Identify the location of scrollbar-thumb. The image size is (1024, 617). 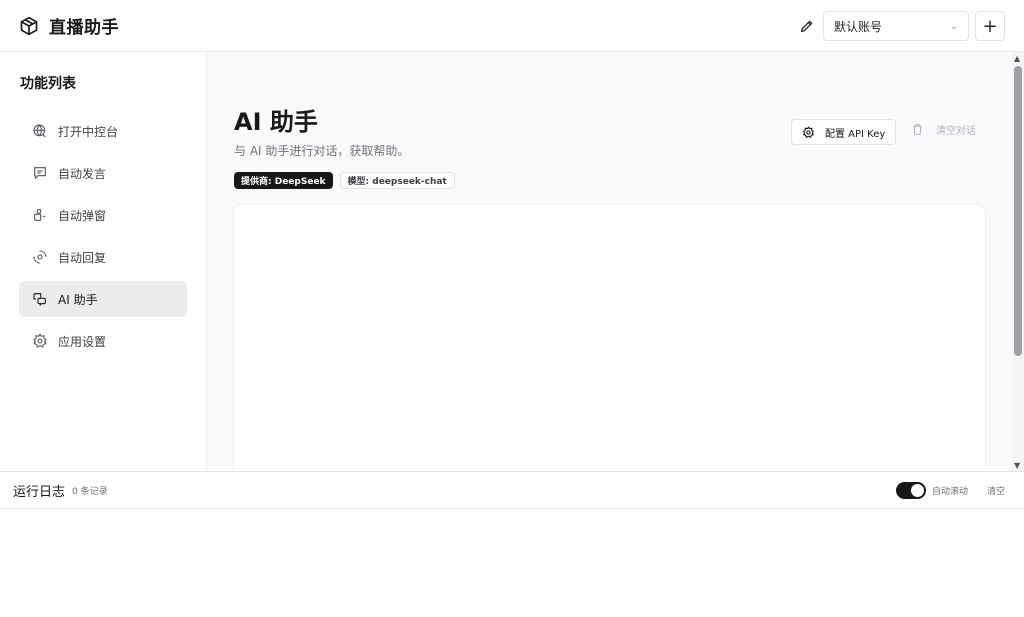
(1018, 211).